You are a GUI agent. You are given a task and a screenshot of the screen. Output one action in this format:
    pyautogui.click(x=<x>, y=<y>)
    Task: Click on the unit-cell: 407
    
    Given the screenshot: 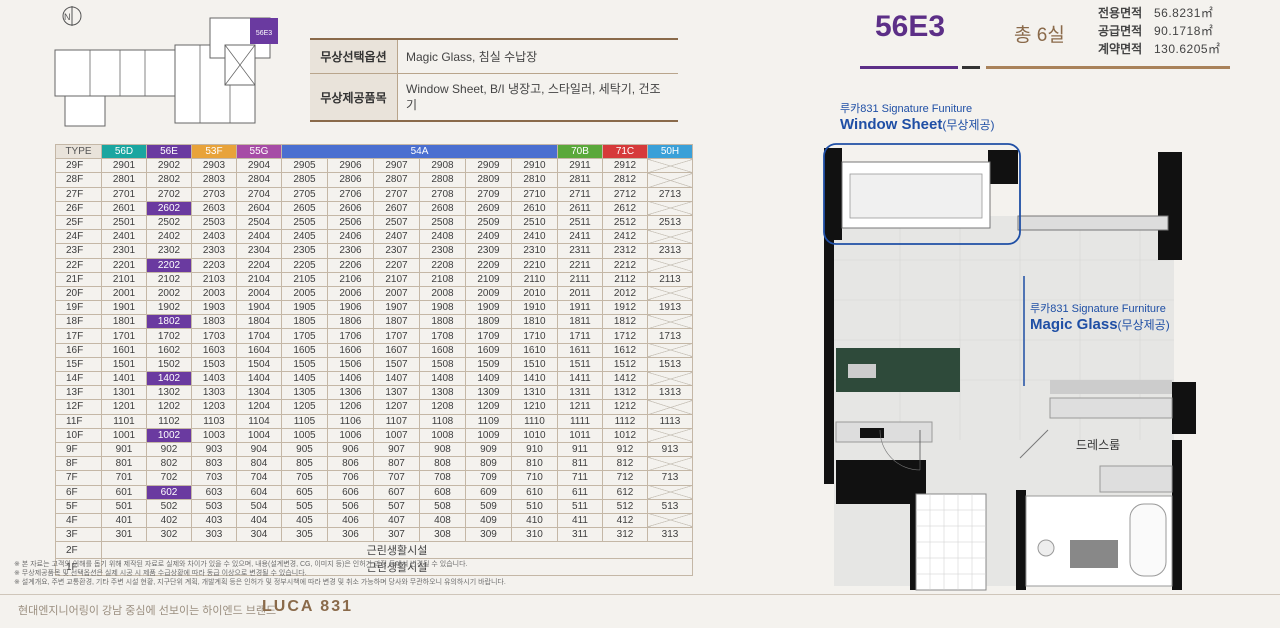 What is the action you would take?
    pyautogui.click(x=396, y=520)
    